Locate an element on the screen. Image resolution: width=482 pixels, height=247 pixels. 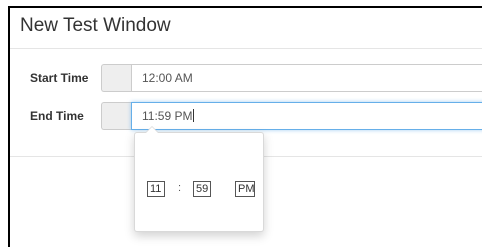
end-time-label: End Time is located at coordinates (57, 116).